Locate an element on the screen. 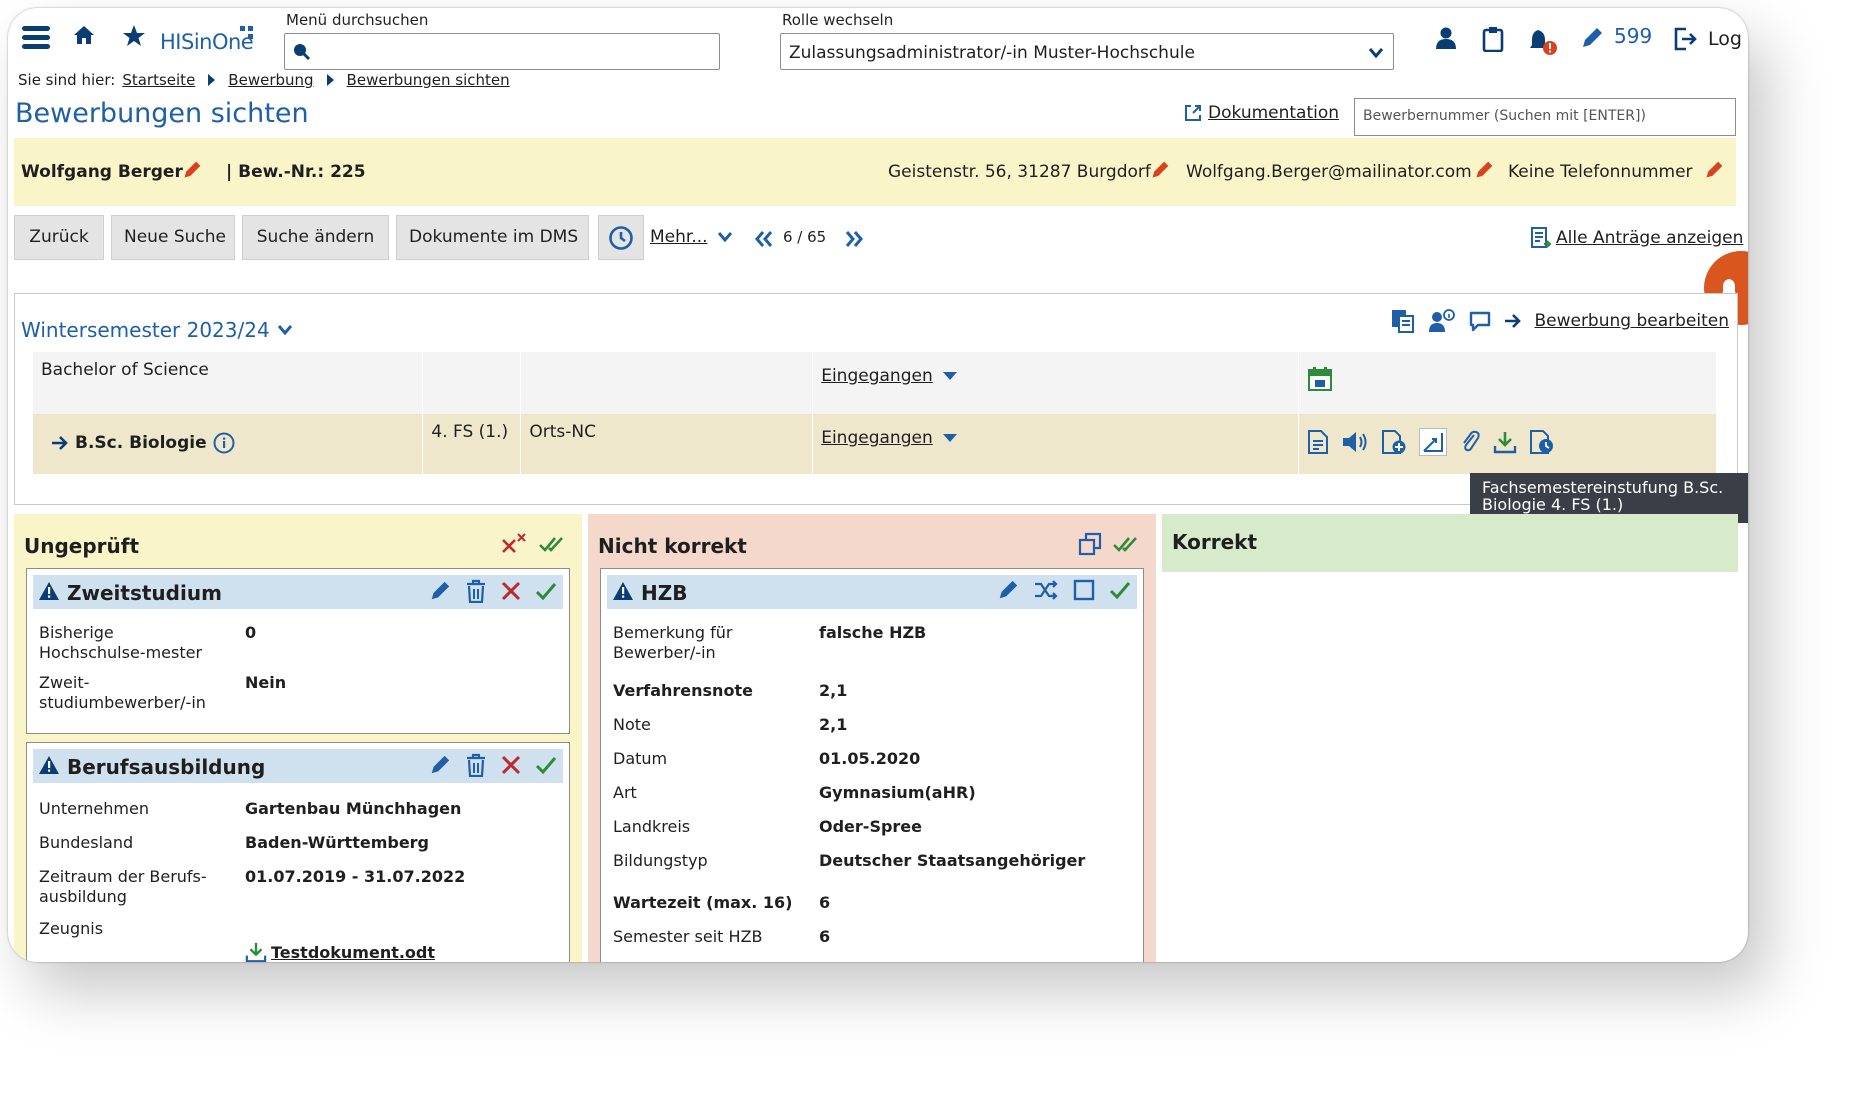 This screenshot has height=1096, width=1876. show-all-requests-link: Alle Anträge anzeigen is located at coordinates (1636, 238).